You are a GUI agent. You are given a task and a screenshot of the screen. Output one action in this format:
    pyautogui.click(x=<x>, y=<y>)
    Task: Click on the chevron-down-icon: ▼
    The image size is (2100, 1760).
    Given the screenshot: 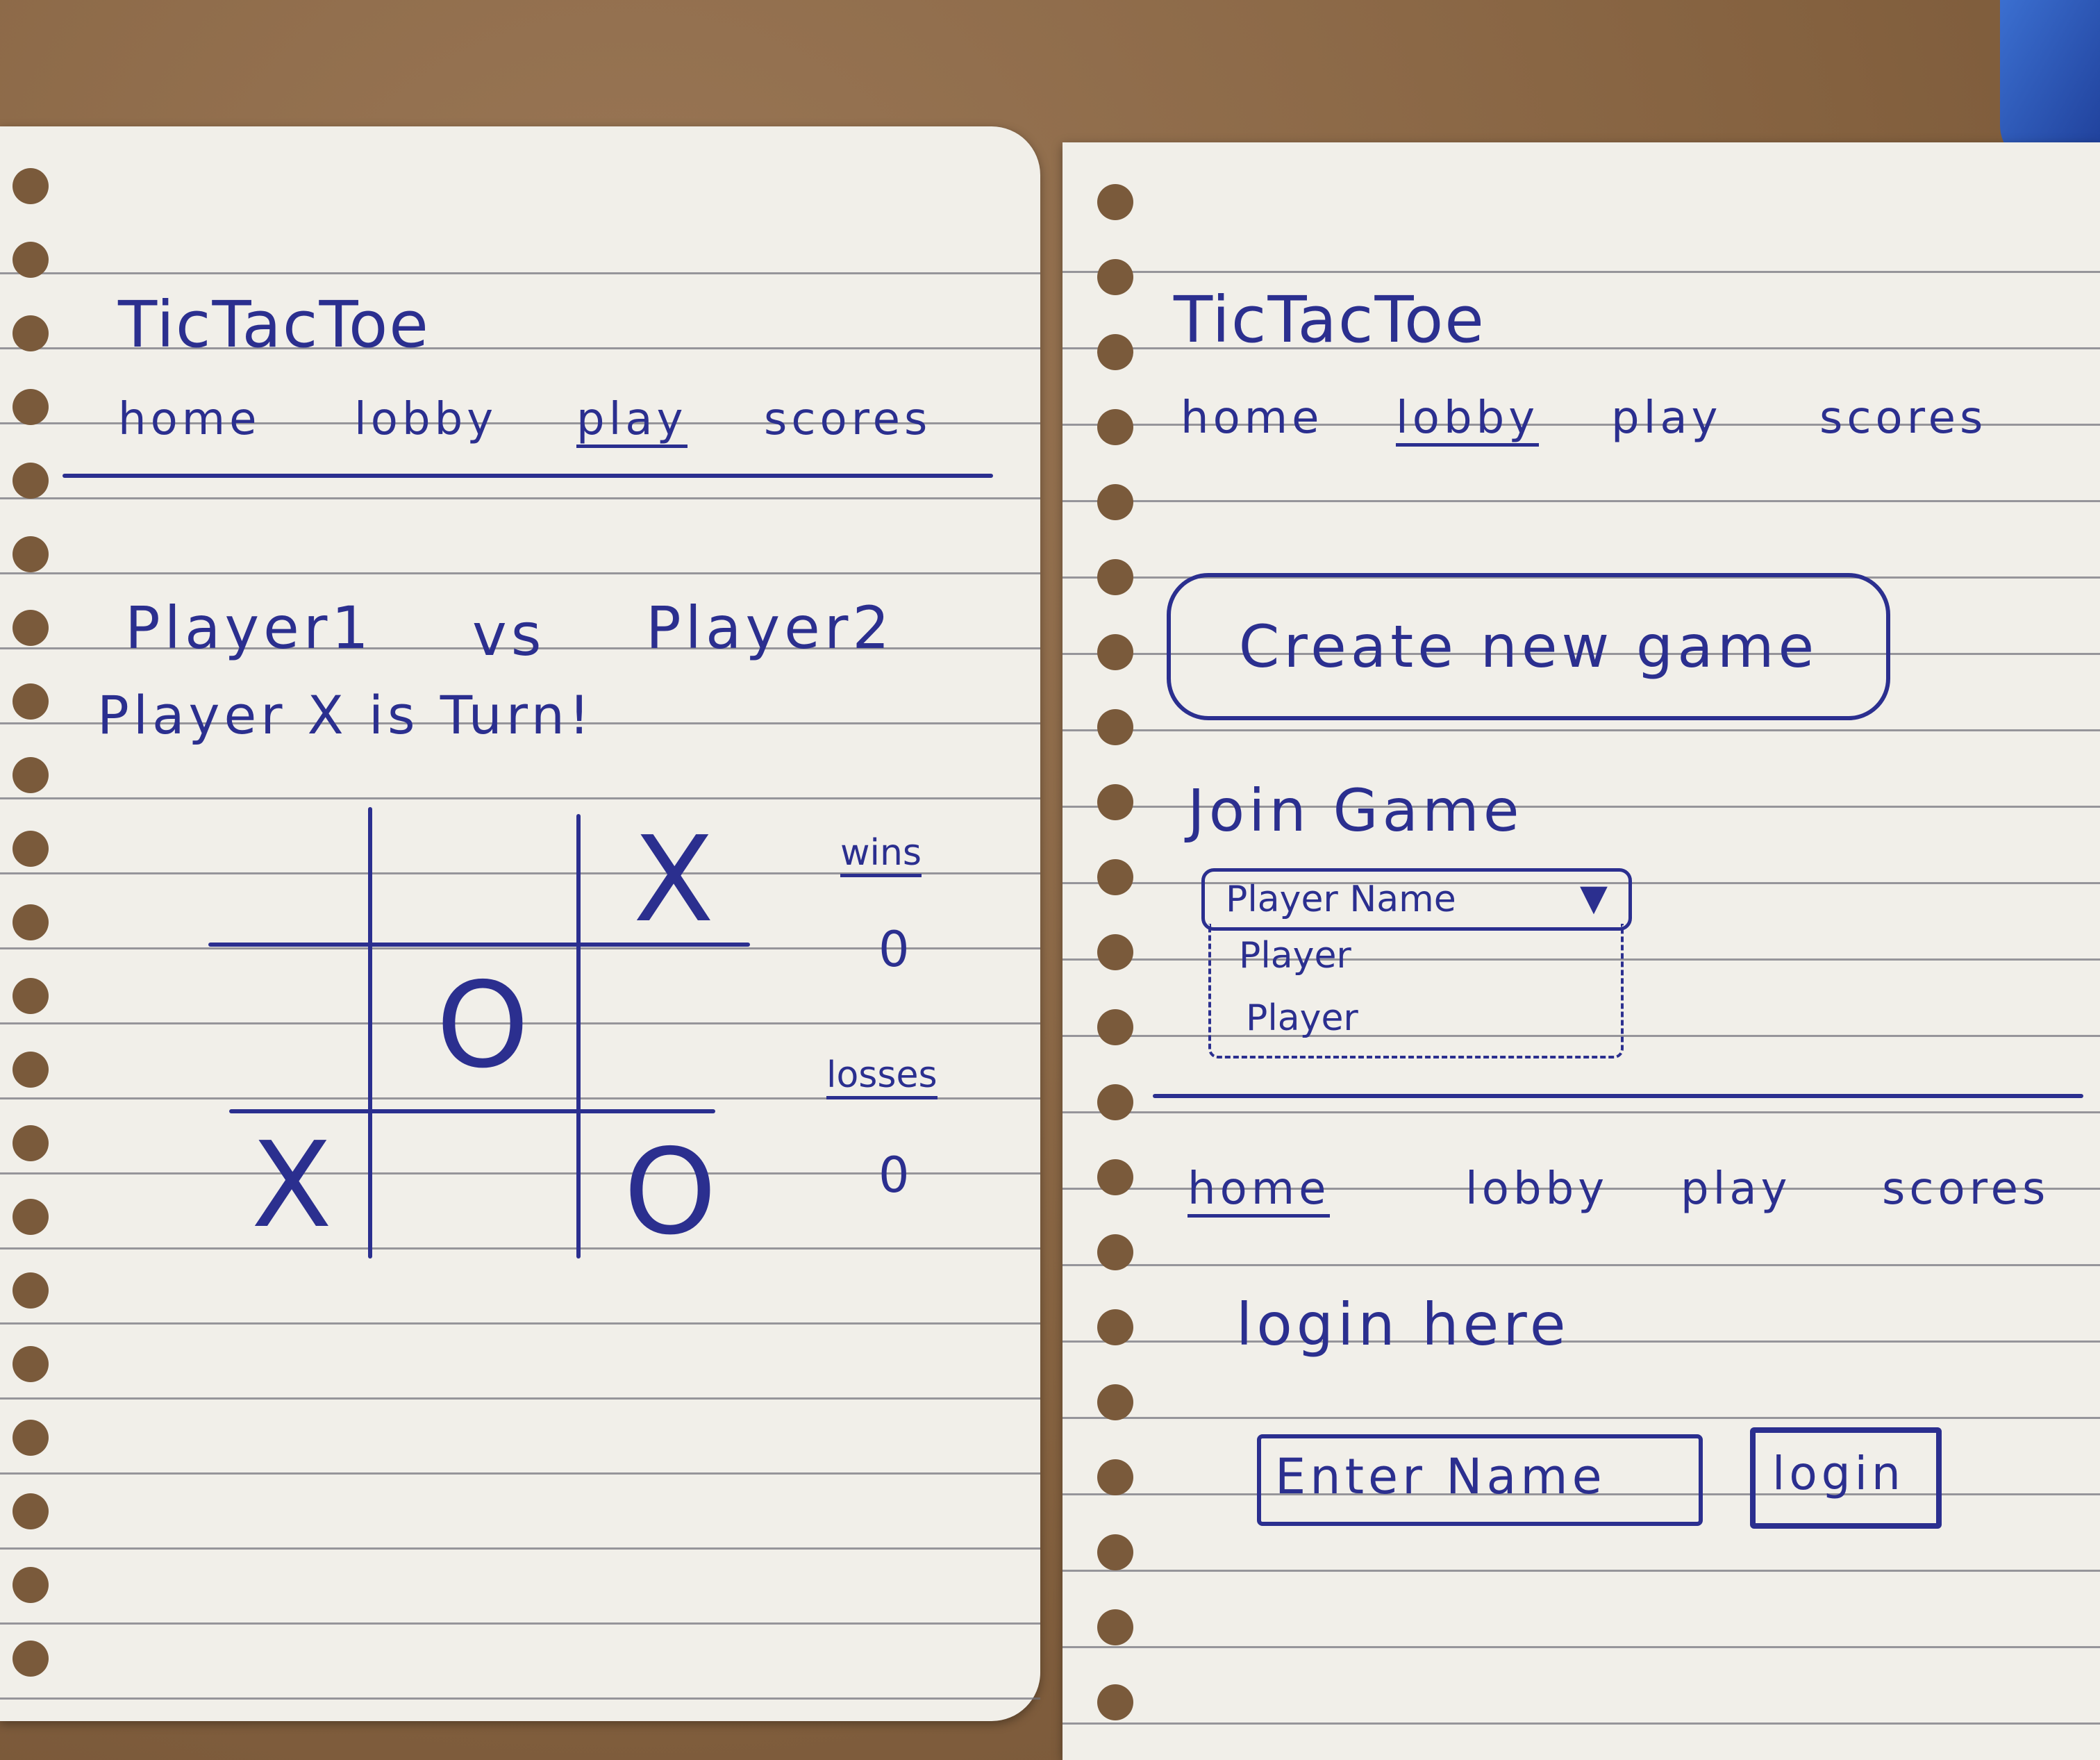 What is the action you would take?
    pyautogui.click(x=1594, y=898)
    